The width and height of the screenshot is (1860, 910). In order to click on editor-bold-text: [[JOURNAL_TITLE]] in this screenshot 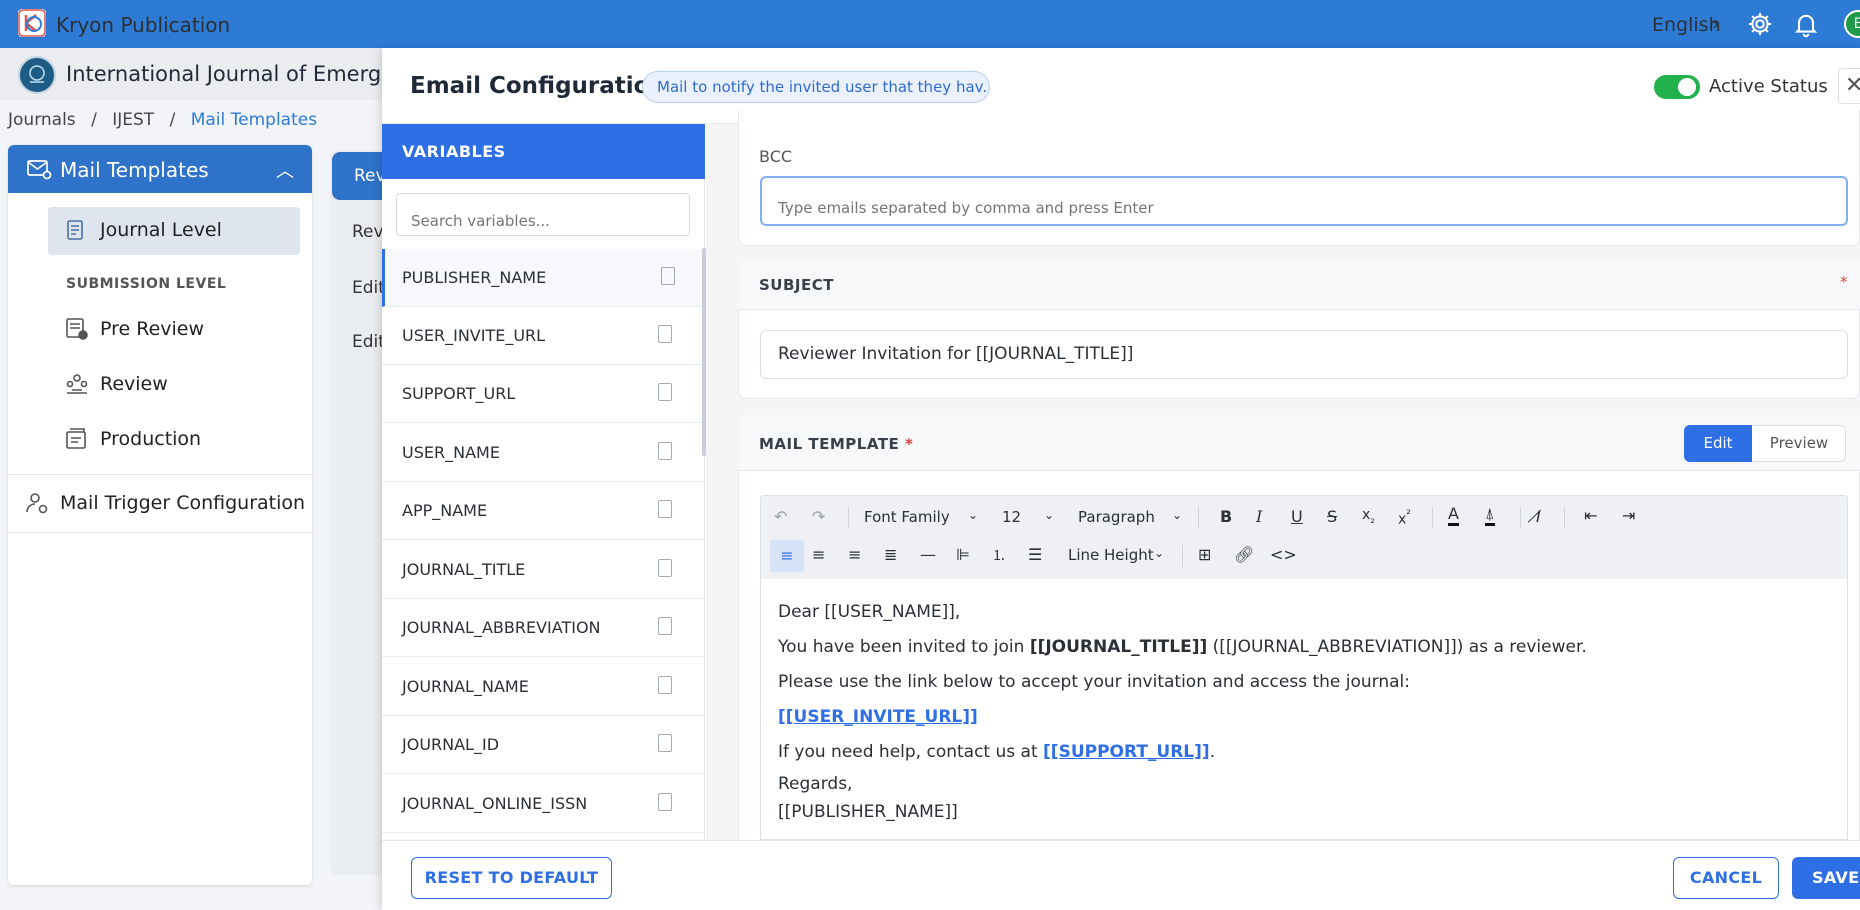, I will do `click(1118, 647)`.